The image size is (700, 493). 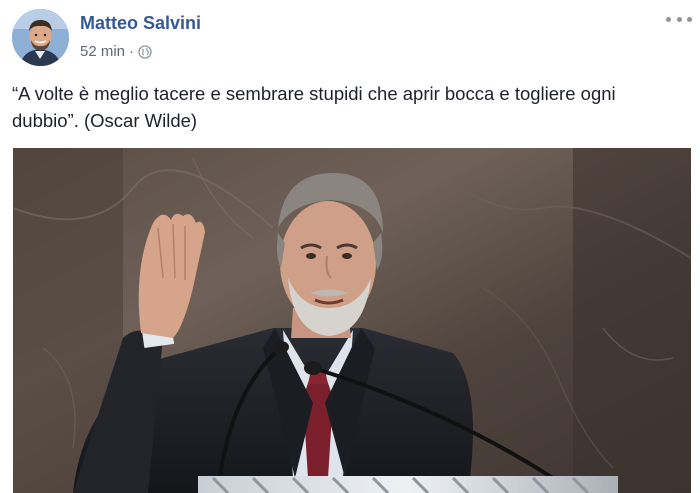 I want to click on post-timestamp: 52 min, so click(x=102, y=51).